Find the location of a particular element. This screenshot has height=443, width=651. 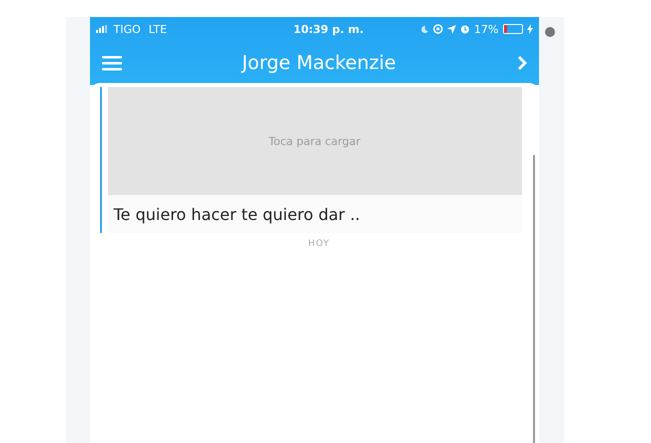

chevron-right-icon is located at coordinates (521, 63).